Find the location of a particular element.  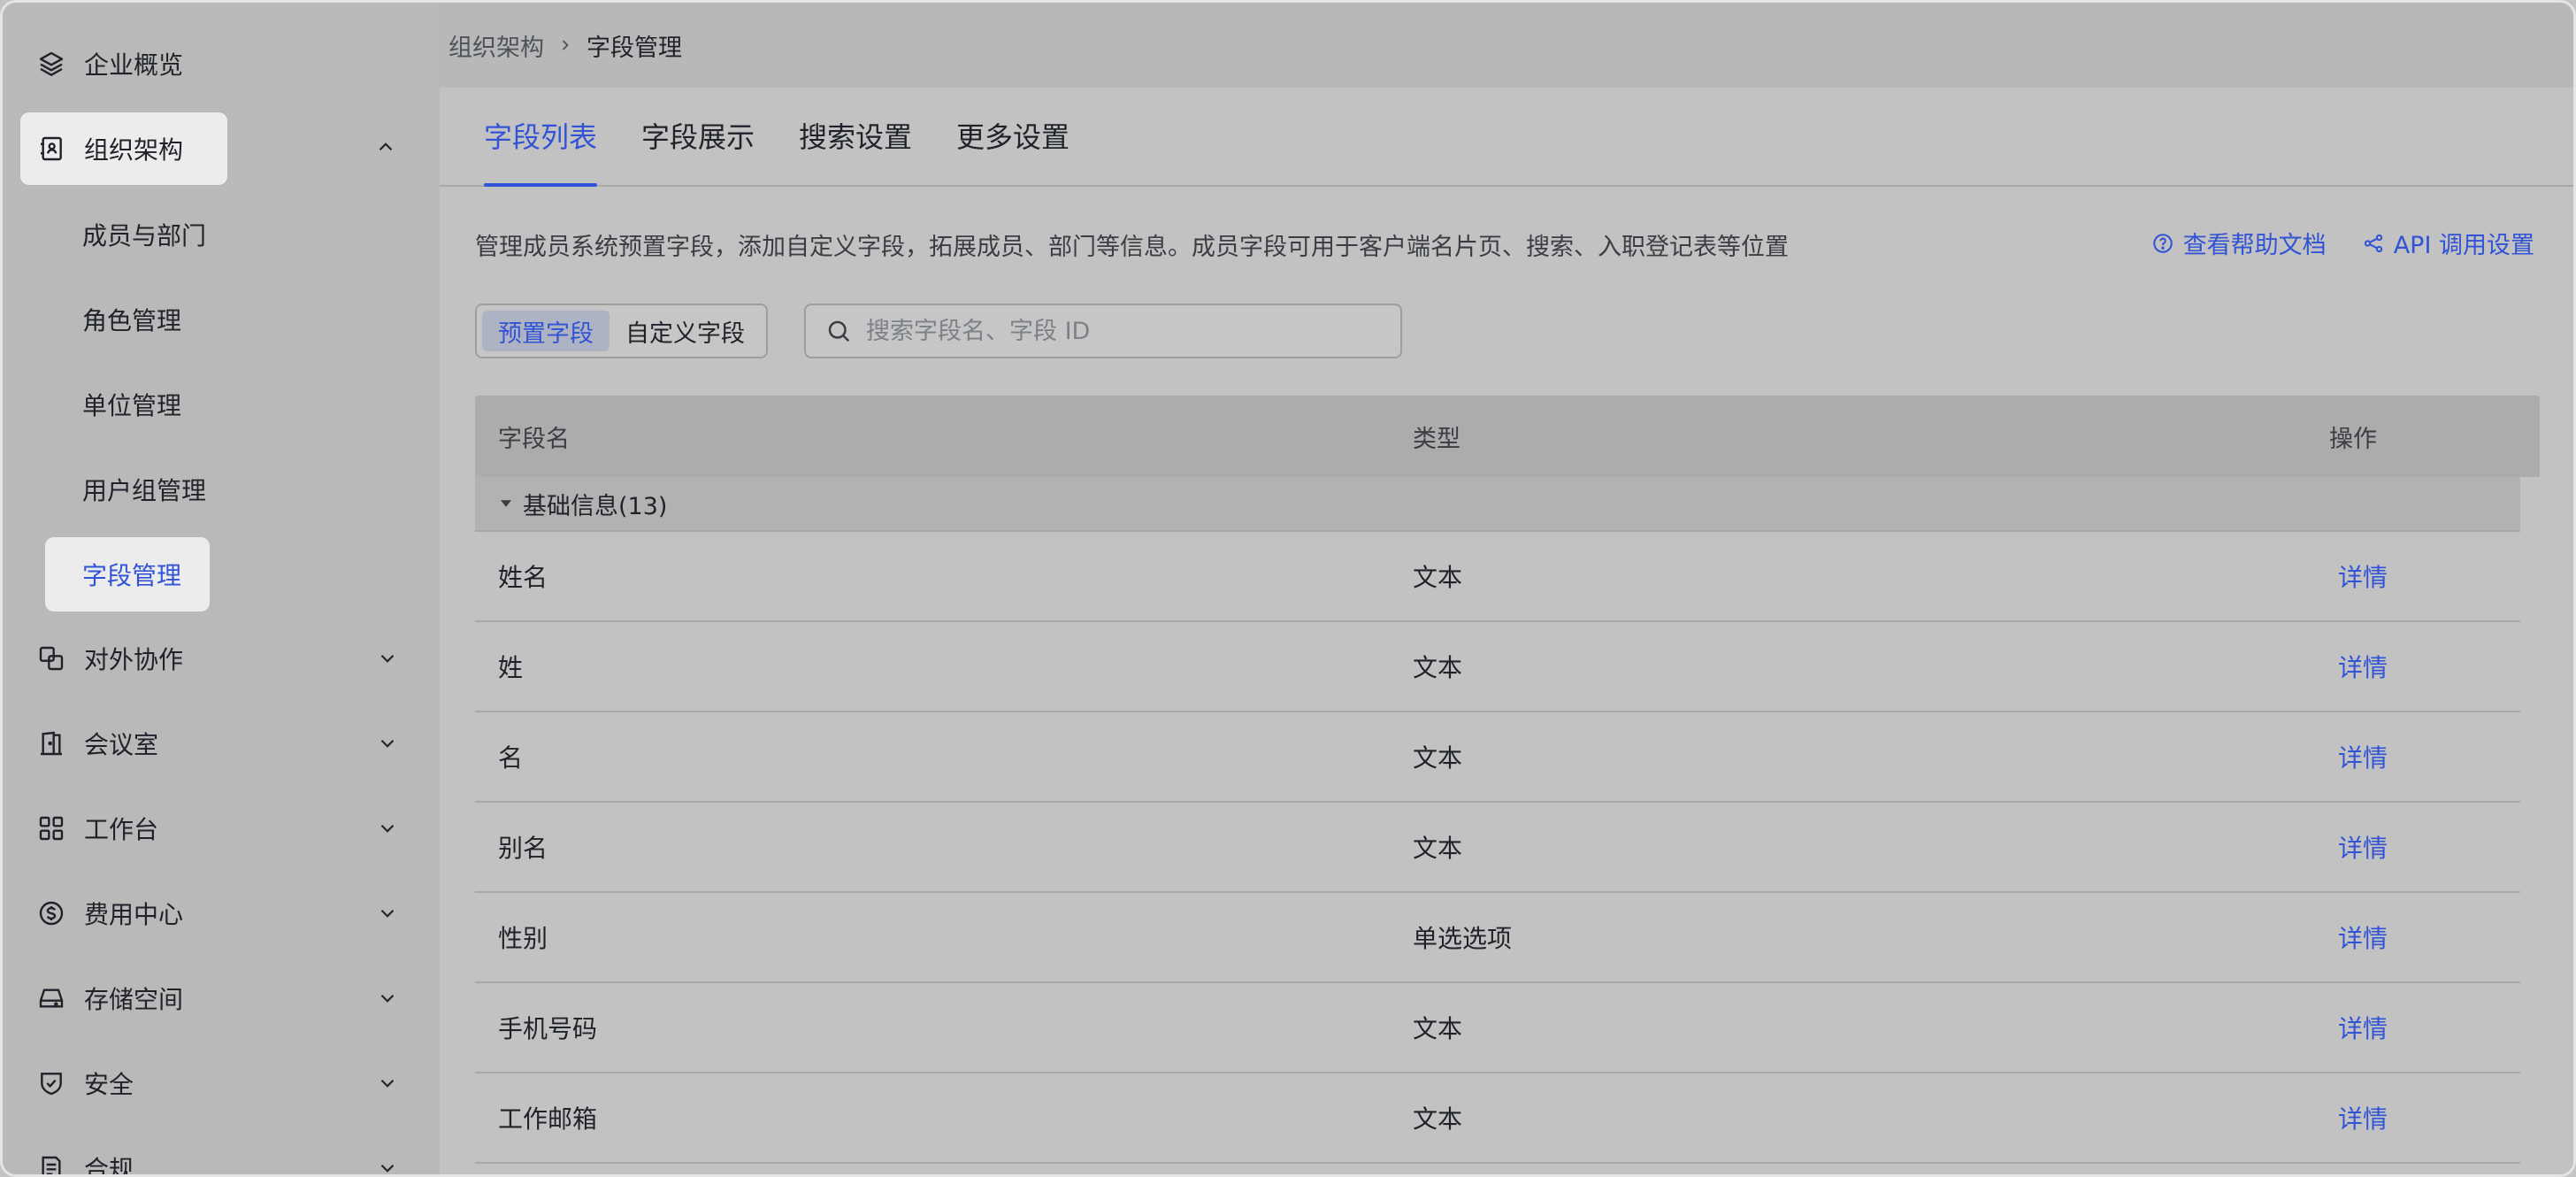

shield-icon is located at coordinates (51, 1083).